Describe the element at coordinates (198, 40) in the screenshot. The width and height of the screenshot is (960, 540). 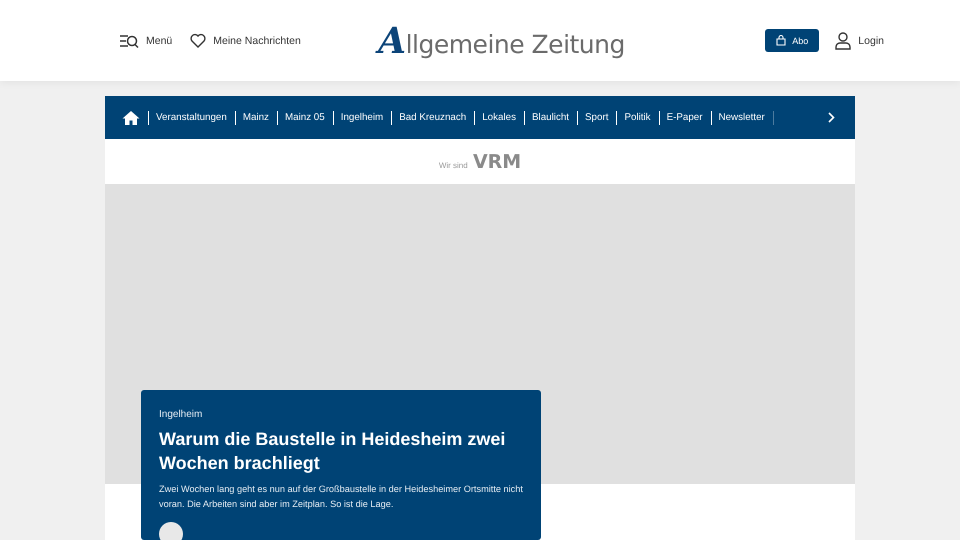
I see `heart-icon` at that location.